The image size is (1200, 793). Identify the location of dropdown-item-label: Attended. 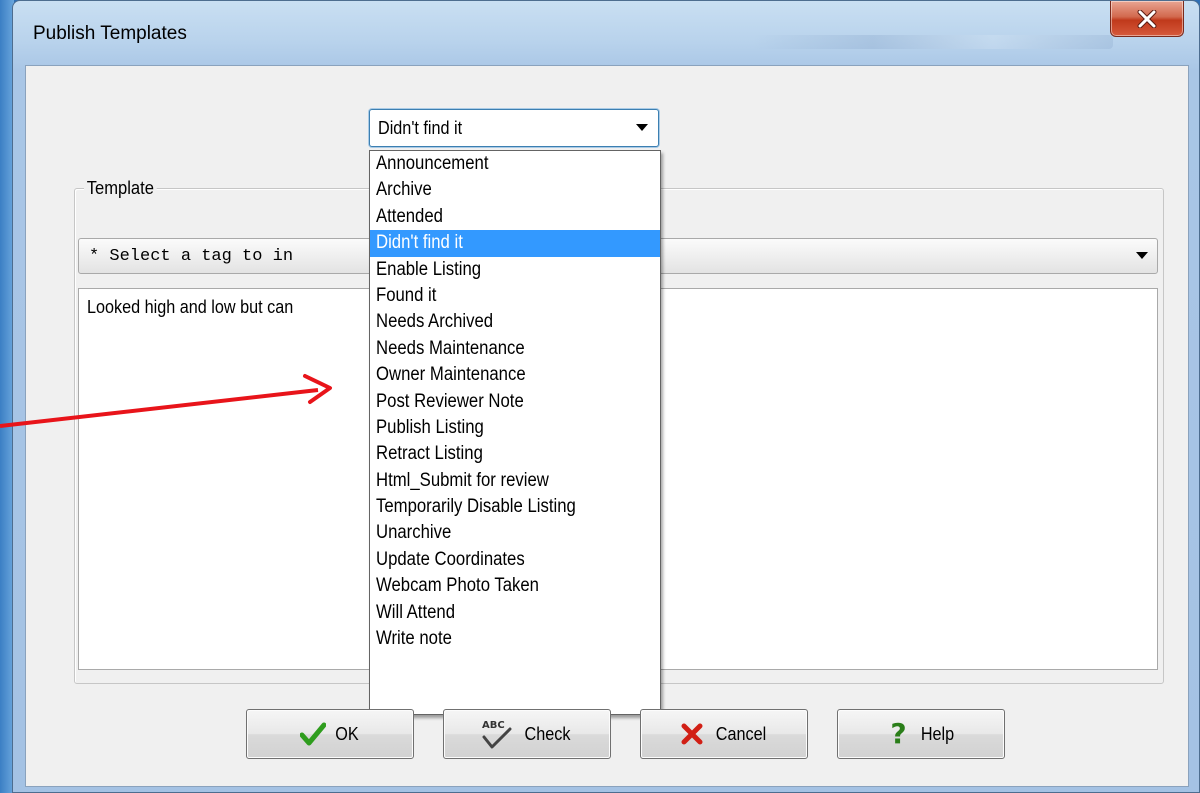
(409, 216).